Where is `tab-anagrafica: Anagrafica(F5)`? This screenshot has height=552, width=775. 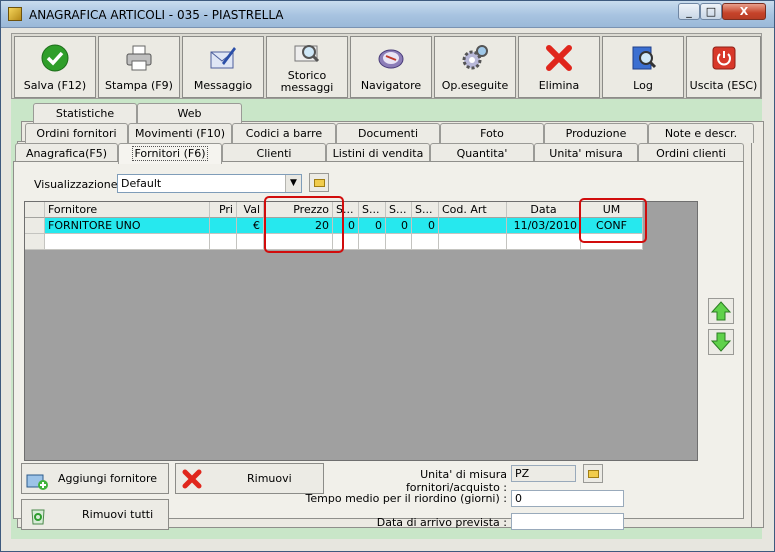
tab-anagrafica: Anagrafica(F5) is located at coordinates (66, 153).